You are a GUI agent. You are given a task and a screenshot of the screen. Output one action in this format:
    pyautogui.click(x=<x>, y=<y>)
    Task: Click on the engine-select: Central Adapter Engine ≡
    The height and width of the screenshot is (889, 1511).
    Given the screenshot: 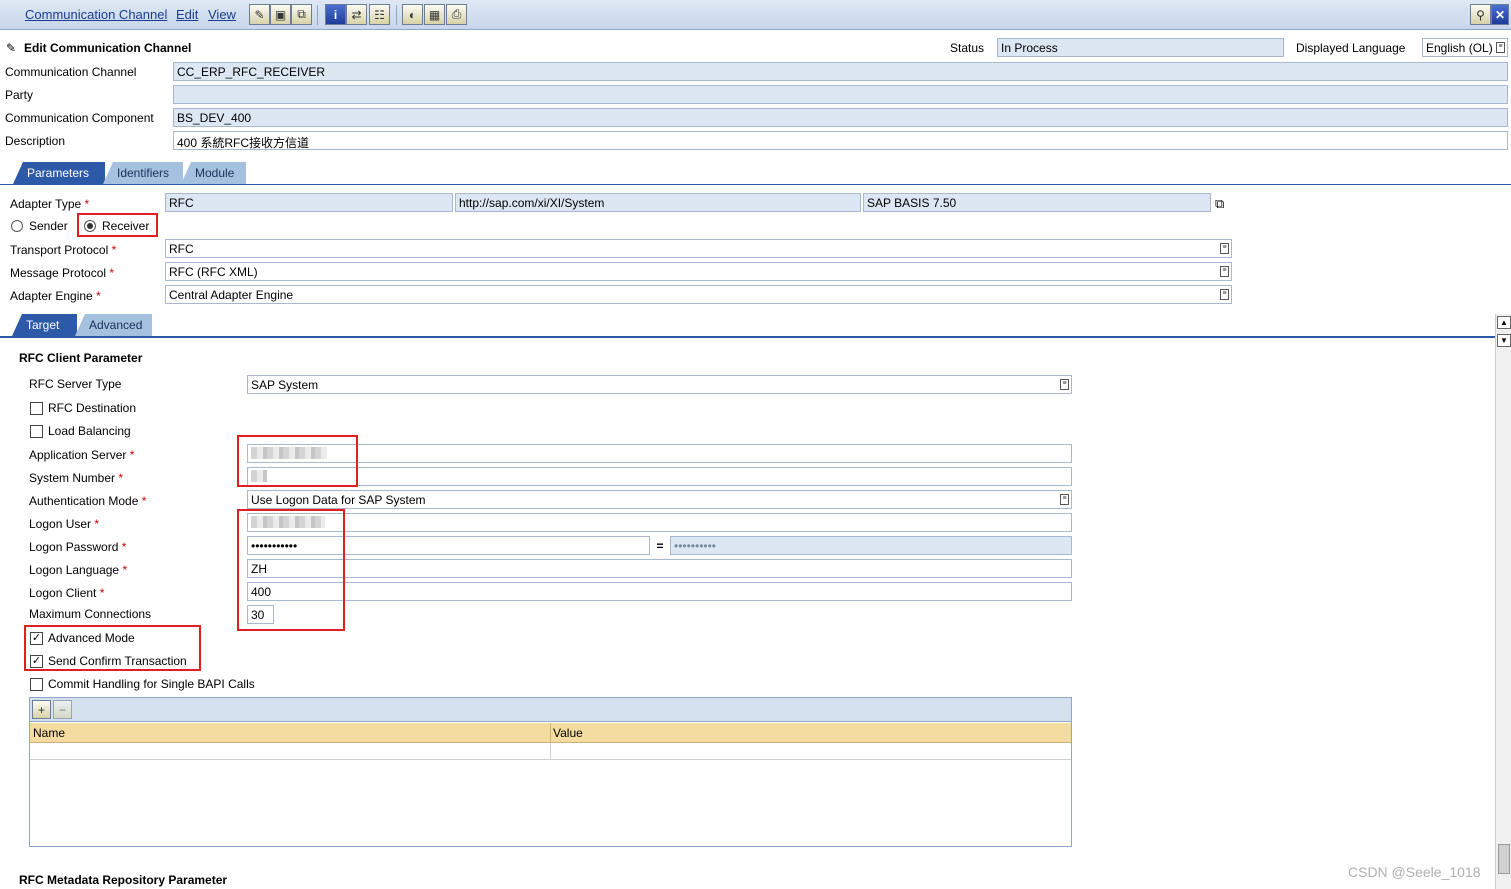 What is the action you would take?
    pyautogui.click(x=698, y=294)
    